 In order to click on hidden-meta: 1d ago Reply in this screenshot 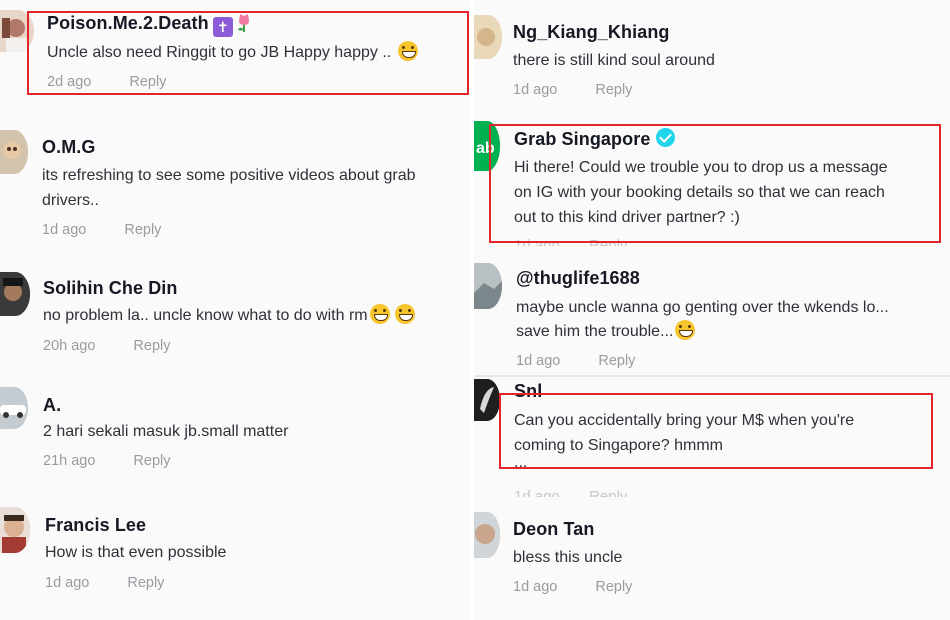, I will do `click(571, 492)`.